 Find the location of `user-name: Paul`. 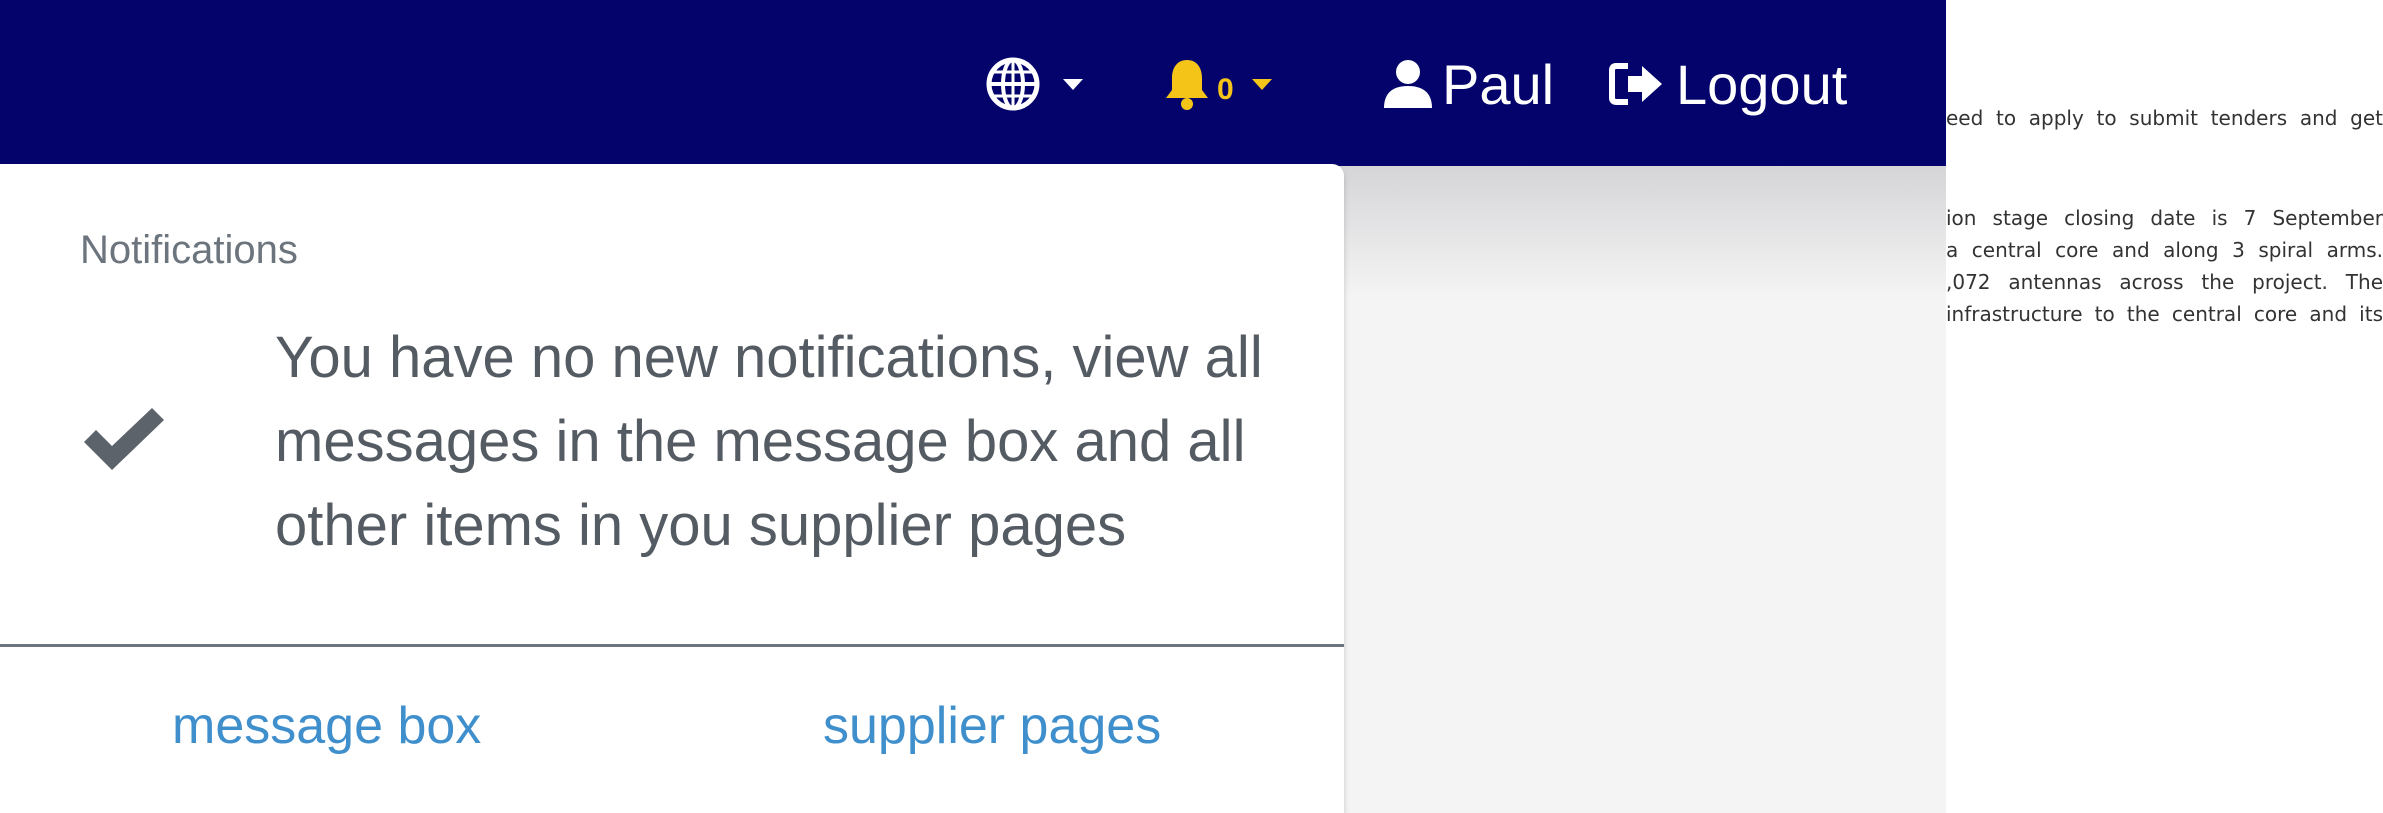

user-name: Paul is located at coordinates (1498, 84).